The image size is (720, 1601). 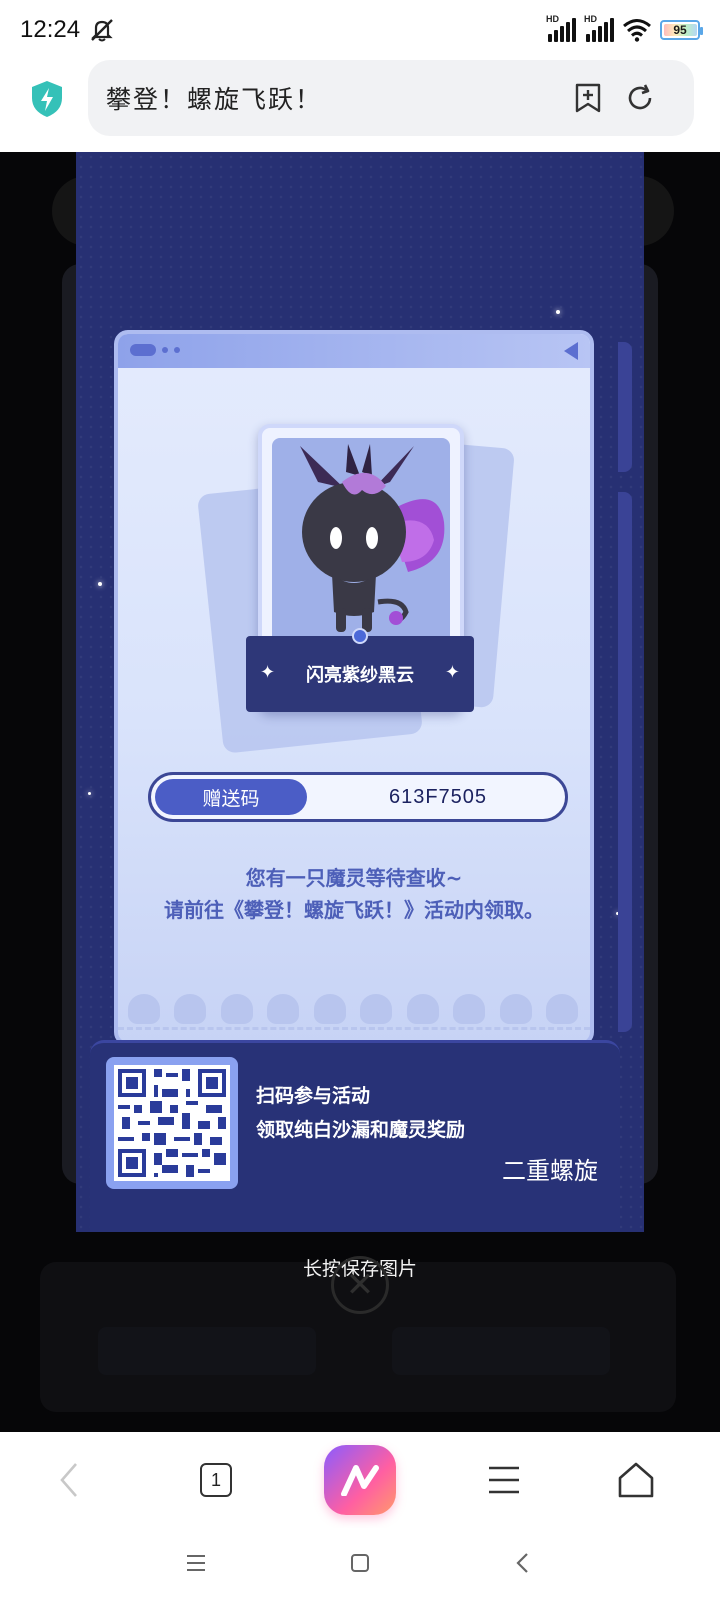 I want to click on ghost-button-right, so click(x=501, y=1351).